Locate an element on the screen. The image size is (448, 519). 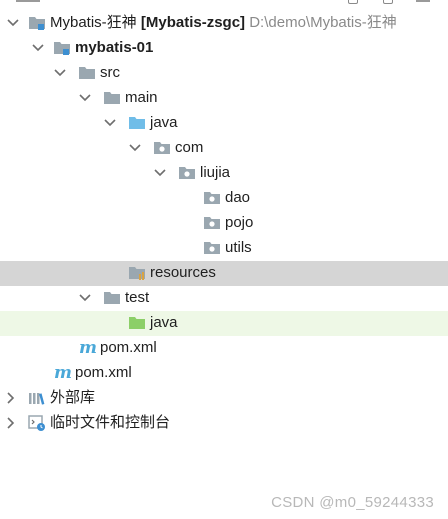
external-libraries-label: 外部库 is located at coordinates (73, 397).